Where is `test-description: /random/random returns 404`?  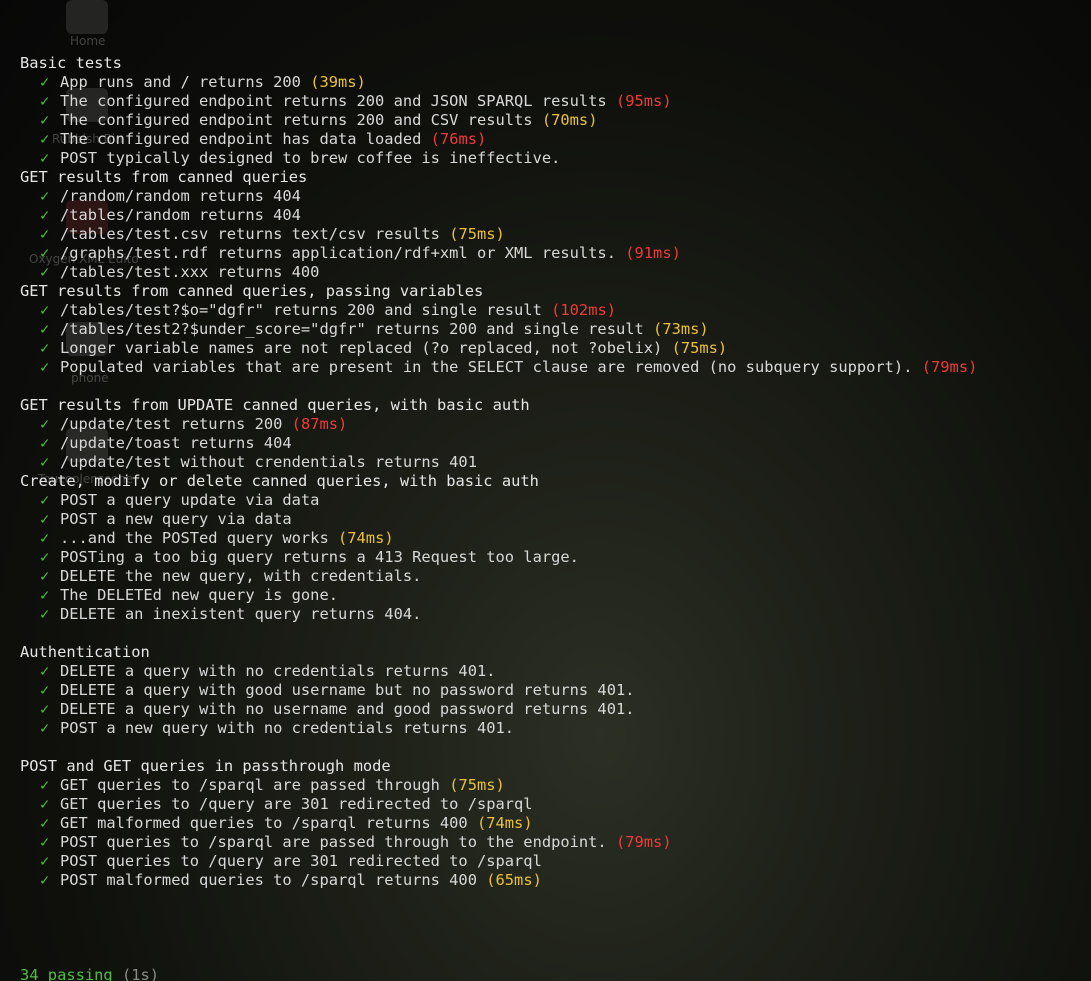 test-description: /random/random returns 404 is located at coordinates (180, 196).